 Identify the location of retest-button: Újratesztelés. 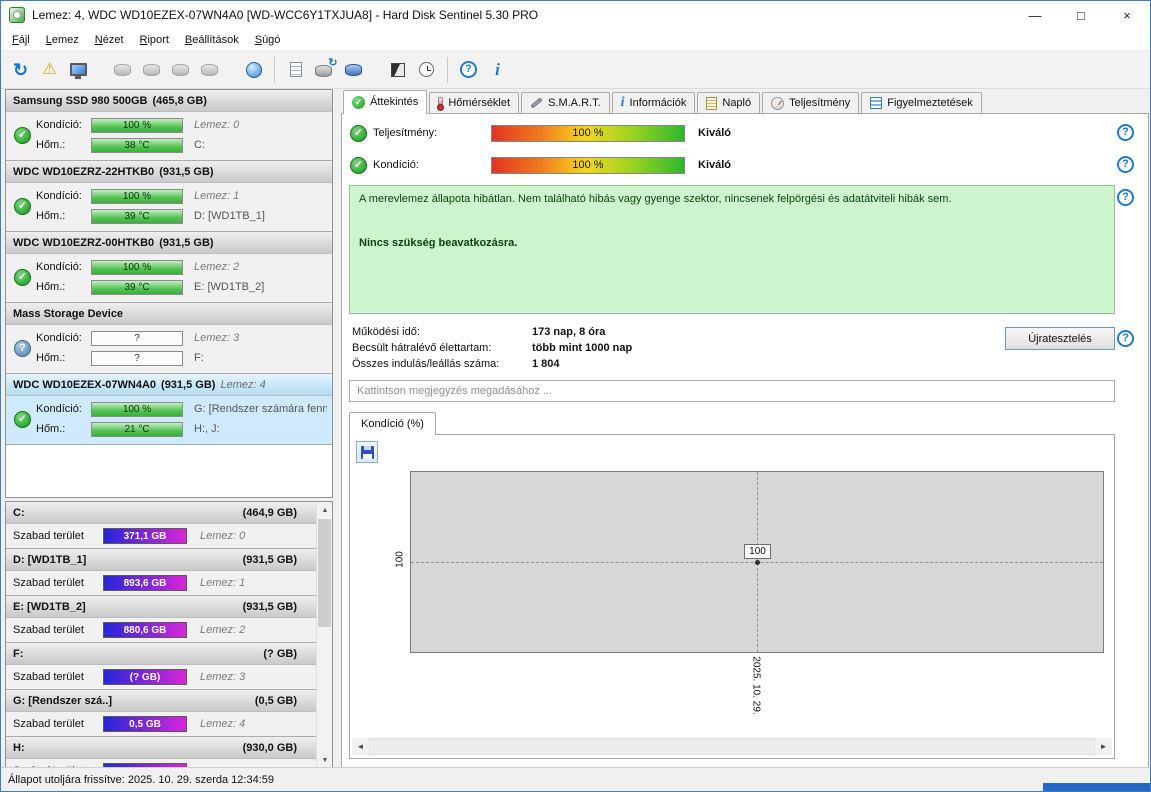
(1060, 338).